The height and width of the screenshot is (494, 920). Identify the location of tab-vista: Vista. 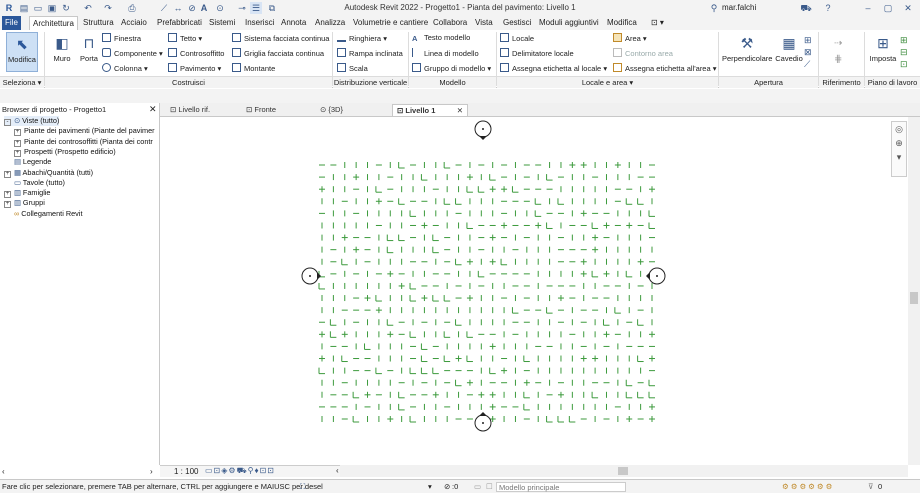
(484, 23).